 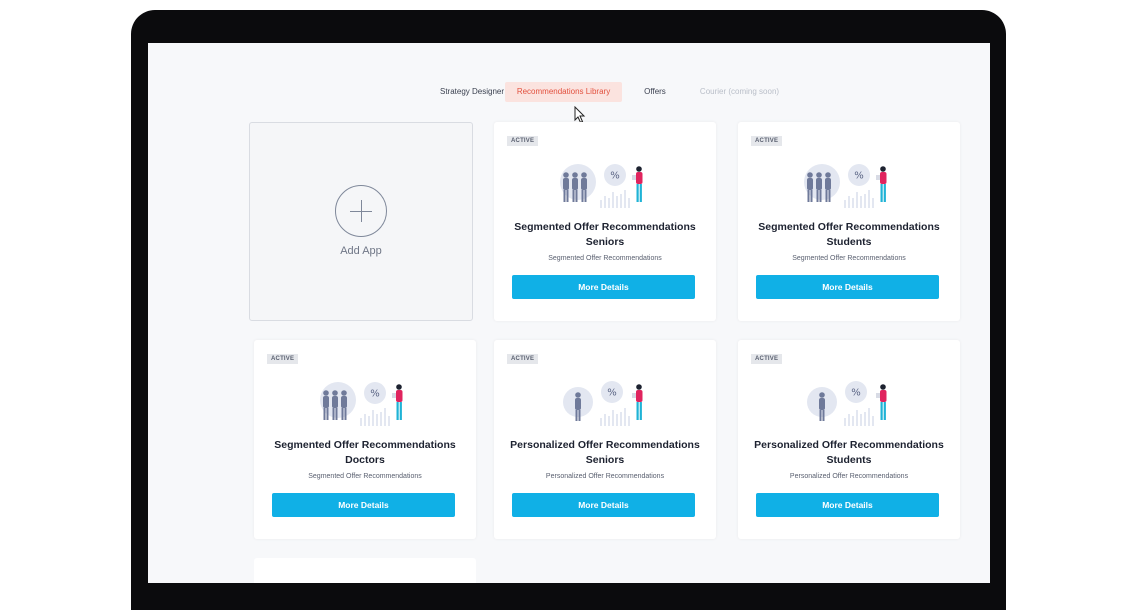 What do you see at coordinates (361, 251) in the screenshot?
I see `add-app-label: Add App` at bounding box center [361, 251].